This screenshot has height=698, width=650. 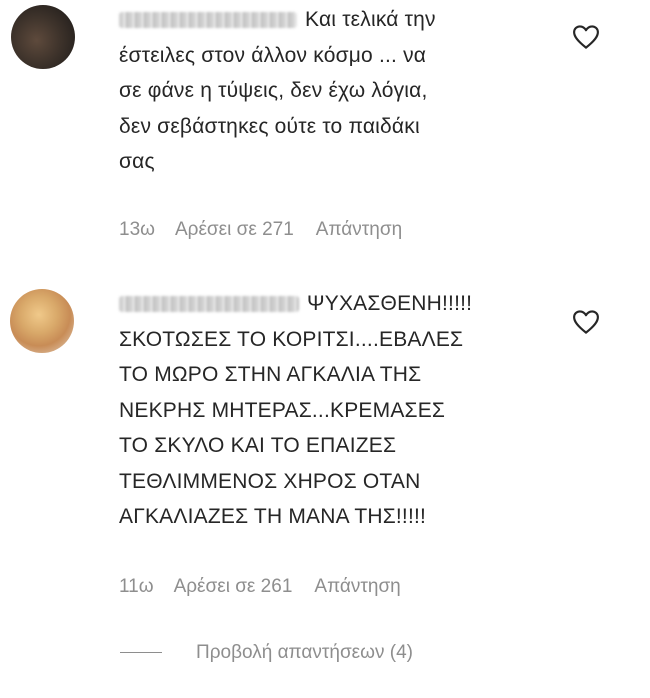 I want to click on comment-meta: 13ω Αρέσει σε 271 Απάντηση, so click(x=271, y=230).